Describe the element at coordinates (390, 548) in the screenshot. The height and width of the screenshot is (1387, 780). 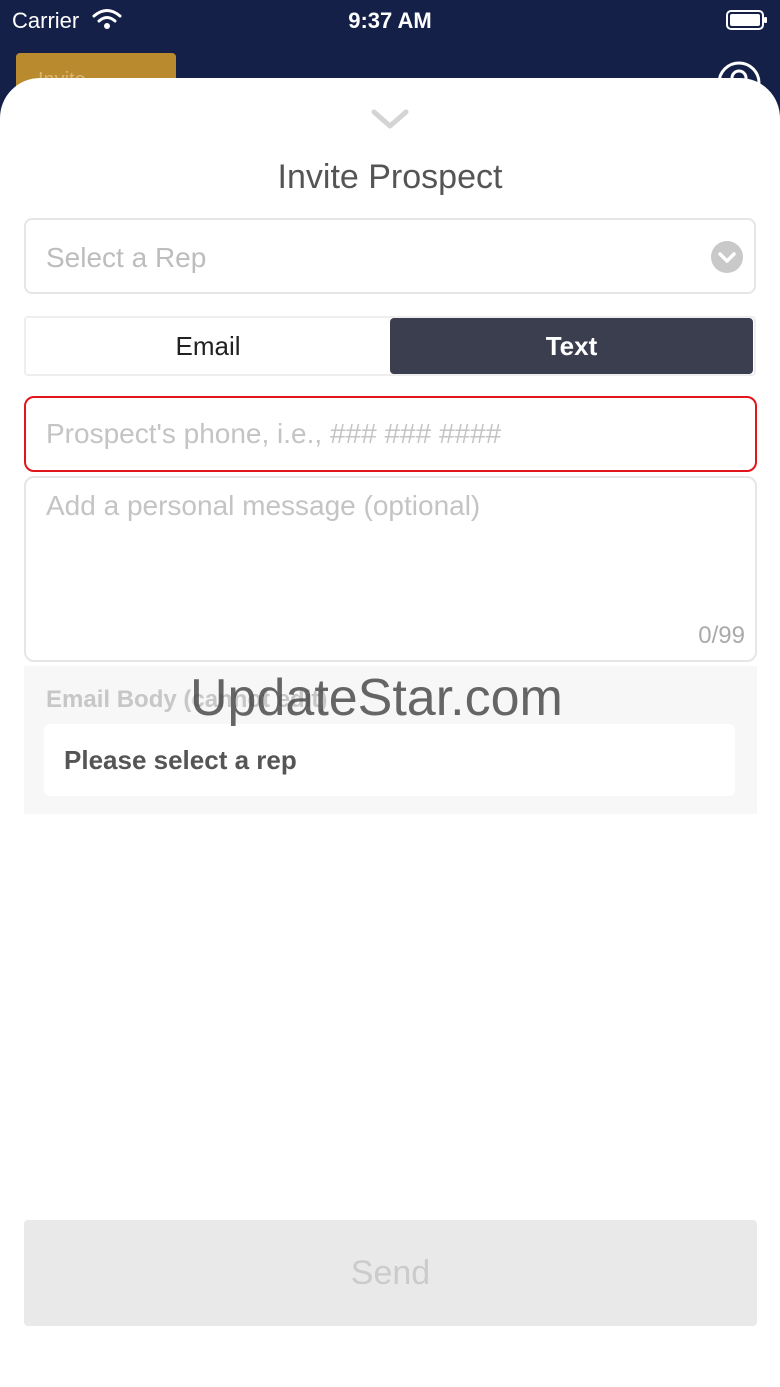
I see `personal-message-input` at that location.